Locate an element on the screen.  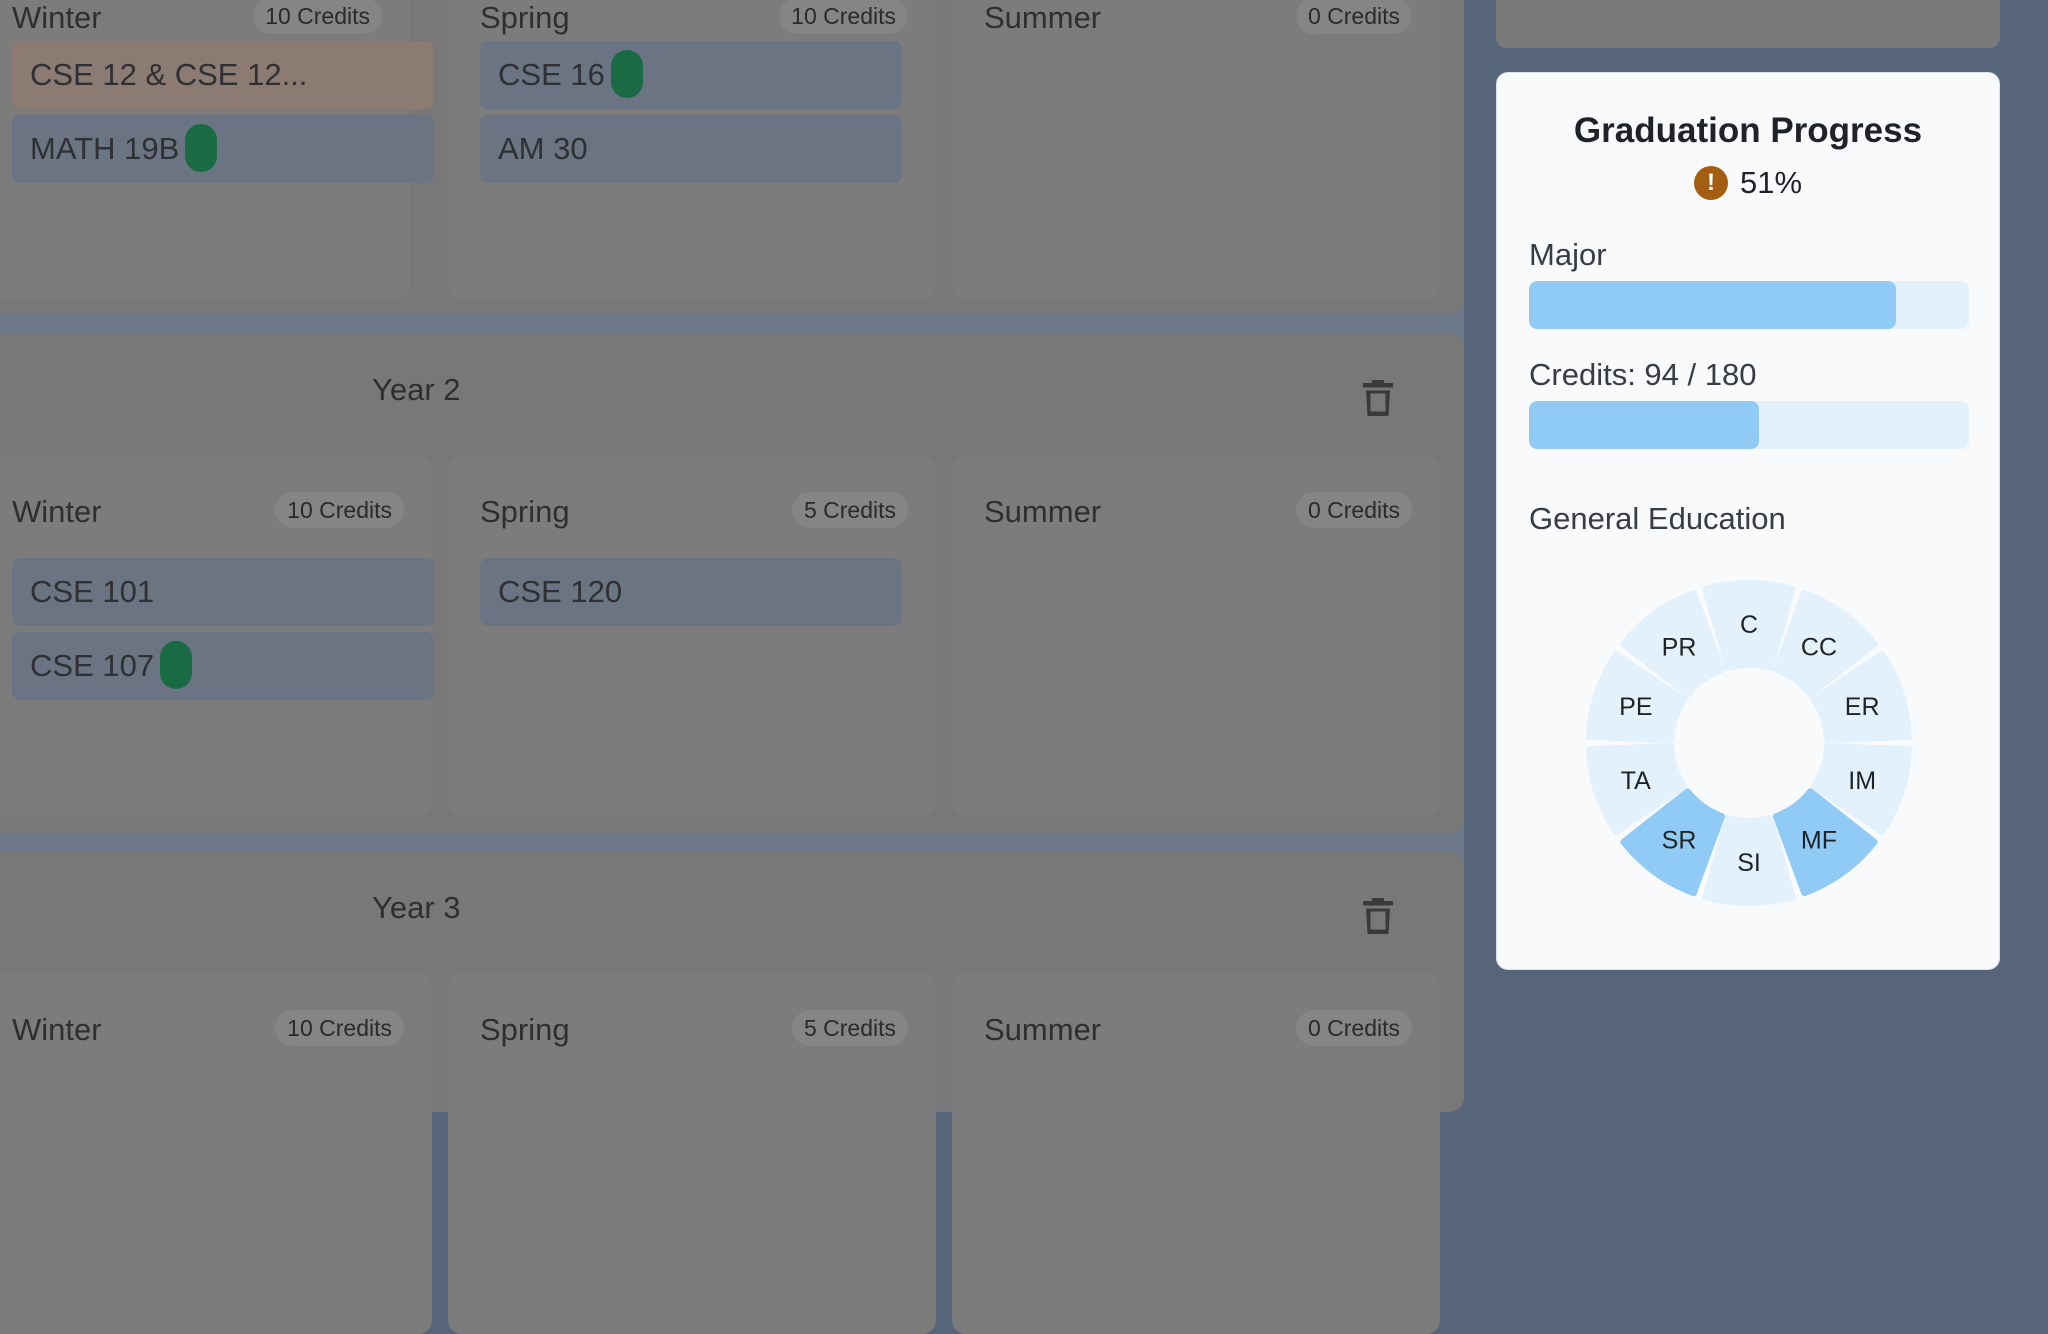
ge-segment-label: PE is located at coordinates (1635, 707).